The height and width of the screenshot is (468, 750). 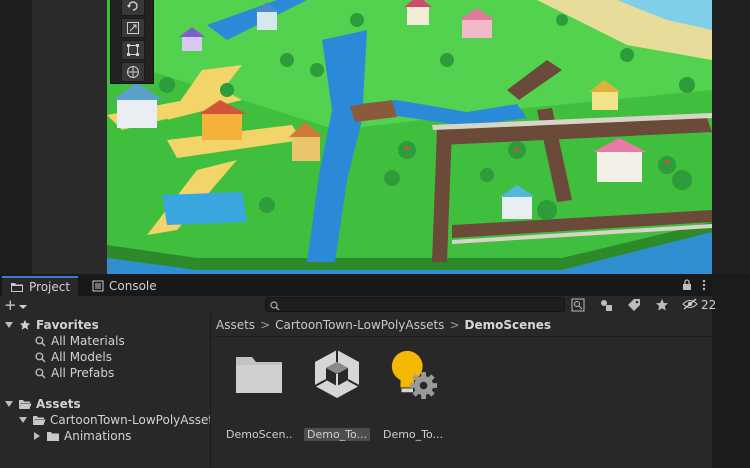 I want to click on rect-tool-button, so click(x=133, y=50).